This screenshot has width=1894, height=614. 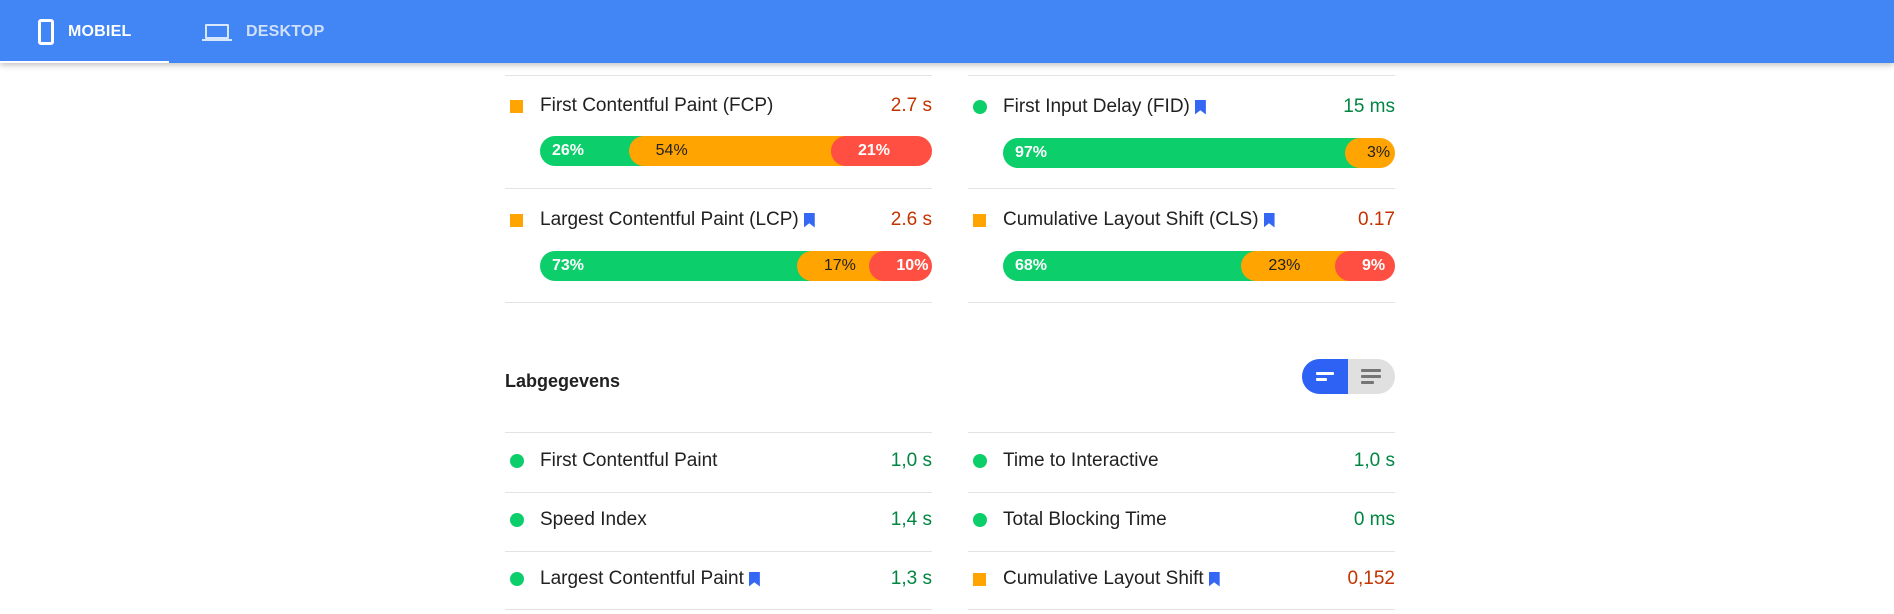 What do you see at coordinates (947, 31) in the screenshot?
I see `device-tab-bar: MOBIEL DESKTOP` at bounding box center [947, 31].